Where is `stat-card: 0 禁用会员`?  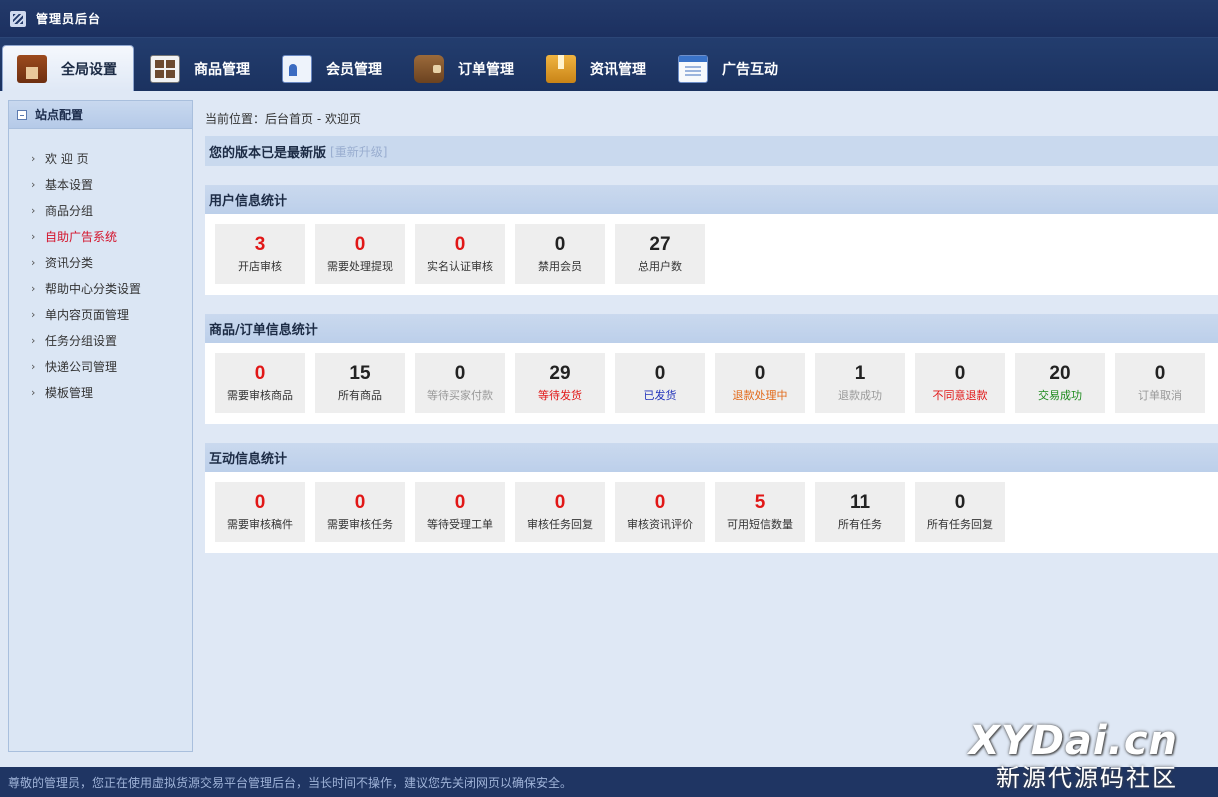 stat-card: 0 禁用会员 is located at coordinates (560, 254).